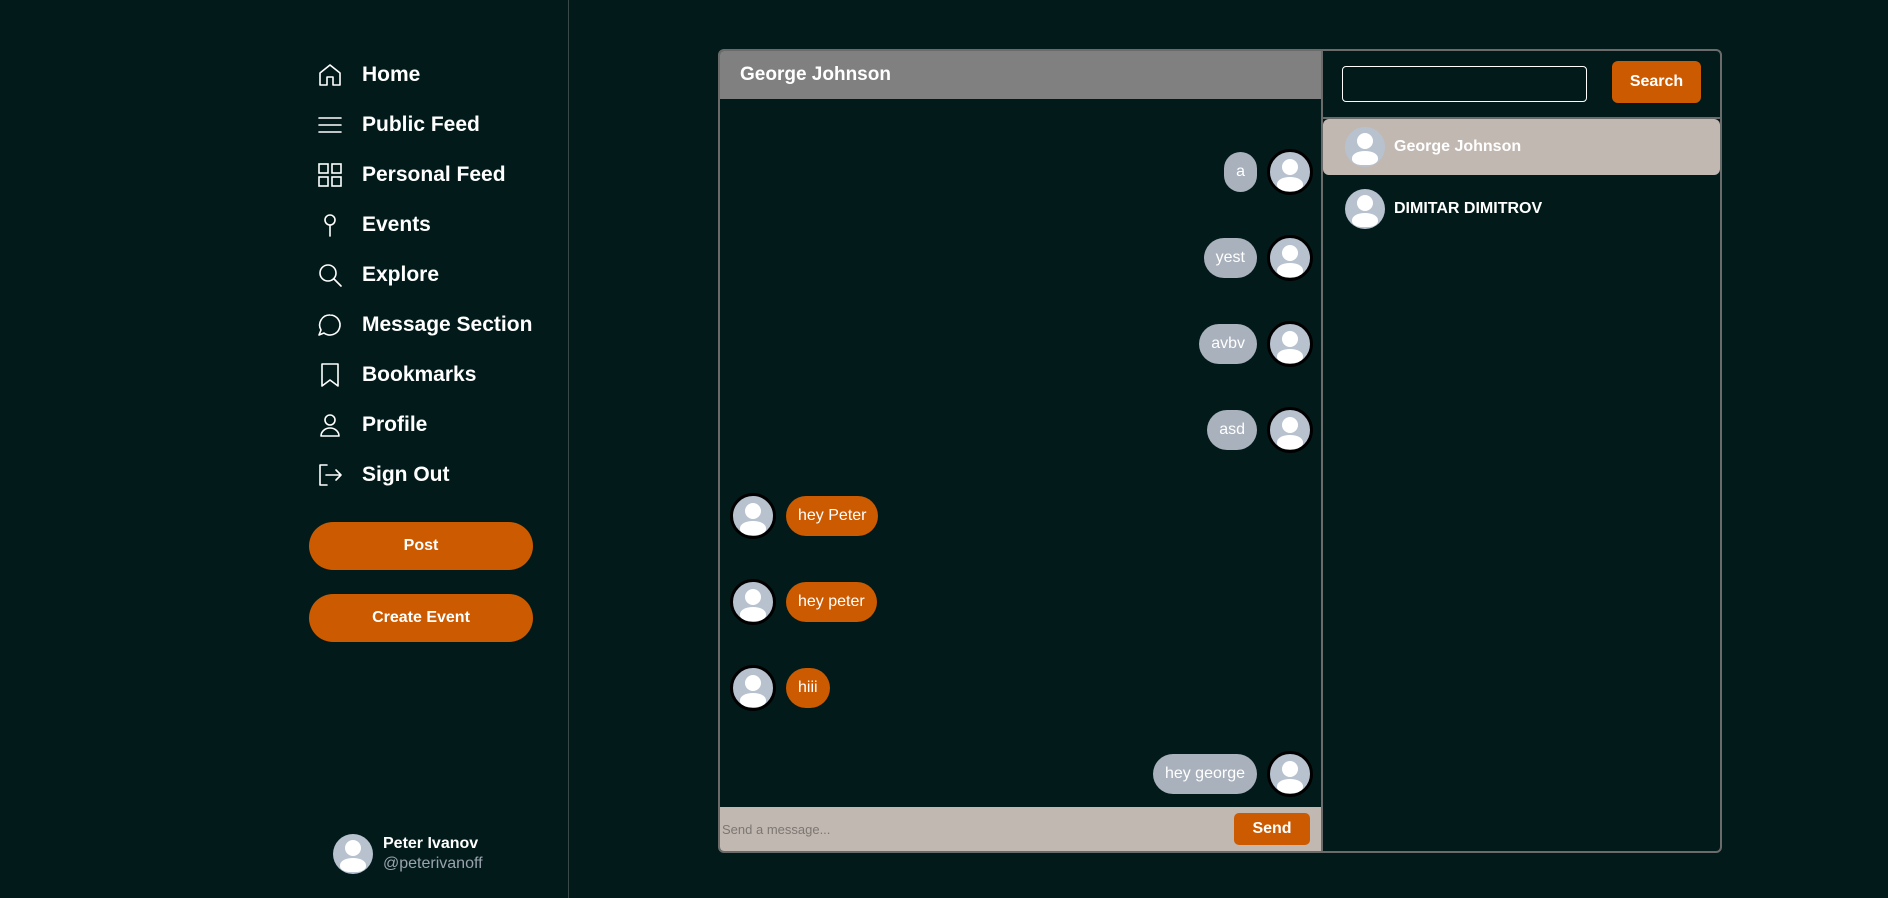 Image resolution: width=1888 pixels, height=898 pixels. What do you see at coordinates (433, 863) in the screenshot?
I see `user-handle: @peterivanoff` at bounding box center [433, 863].